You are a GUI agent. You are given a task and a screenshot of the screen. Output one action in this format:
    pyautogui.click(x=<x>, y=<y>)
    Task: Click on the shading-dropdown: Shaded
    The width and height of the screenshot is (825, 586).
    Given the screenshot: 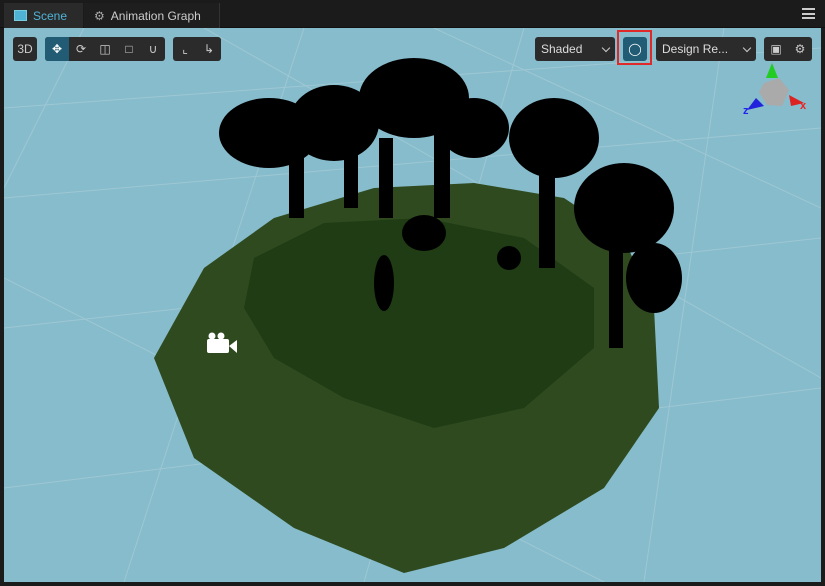 What is the action you would take?
    pyautogui.click(x=575, y=49)
    